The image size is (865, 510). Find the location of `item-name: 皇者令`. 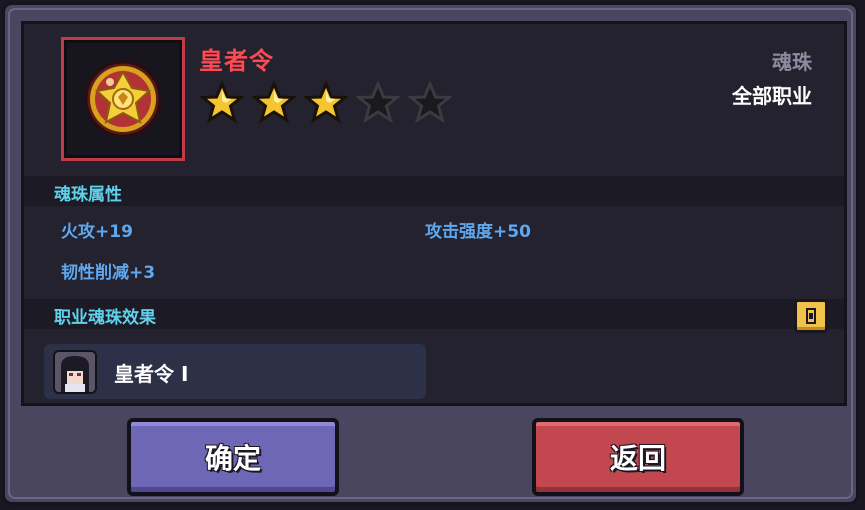

item-name: 皇者令 is located at coordinates (236, 61).